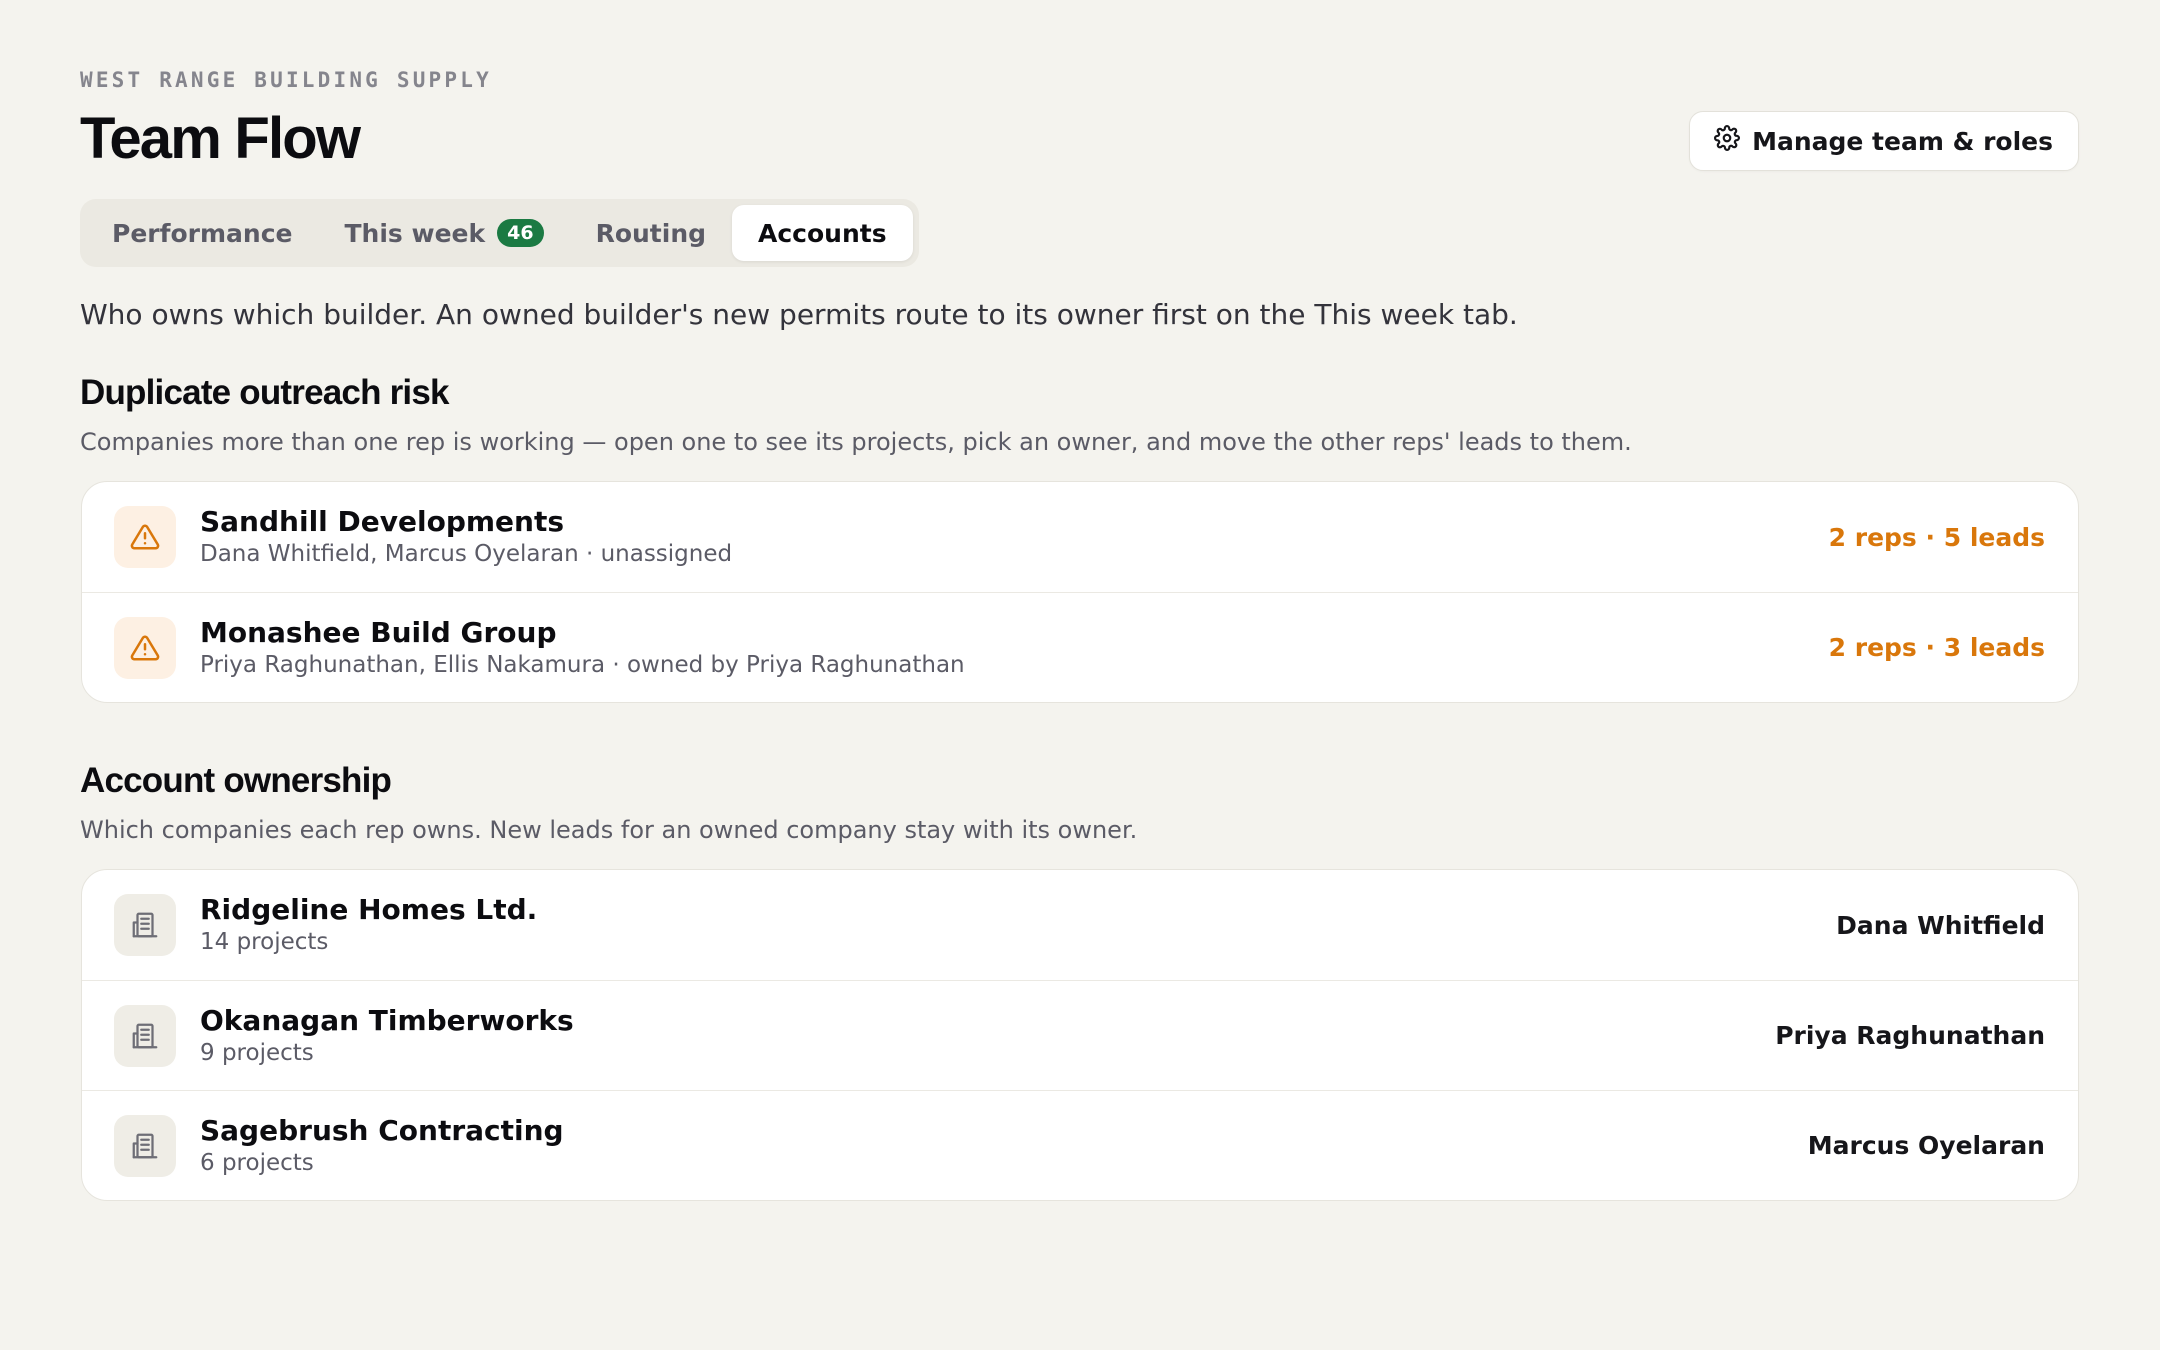 The image size is (2160, 1350). Describe the element at coordinates (387, 1020) in the screenshot. I see `company-name: Okanagan Timberworks` at that location.